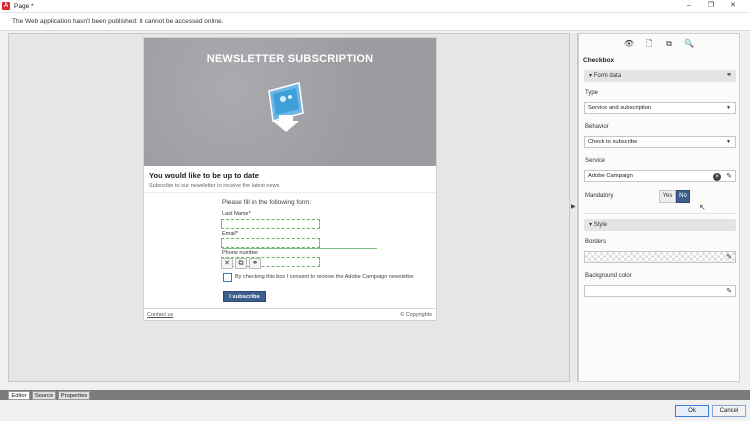  What do you see at coordinates (729, 411) in the screenshot?
I see `cancel-button: Cancel` at bounding box center [729, 411].